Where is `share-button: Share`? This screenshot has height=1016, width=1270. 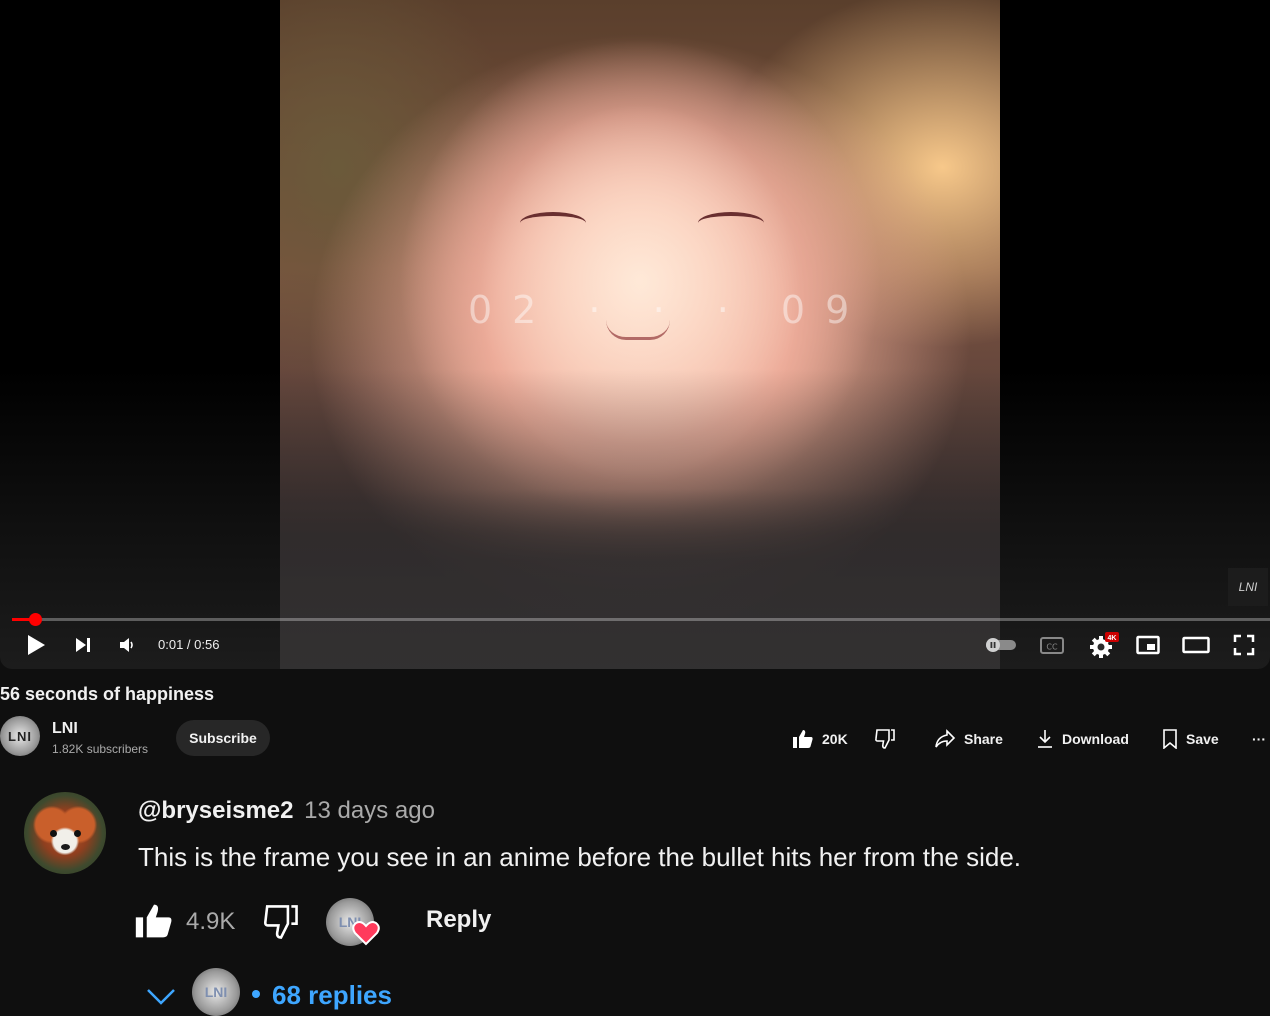 share-button: Share is located at coordinates (968, 739).